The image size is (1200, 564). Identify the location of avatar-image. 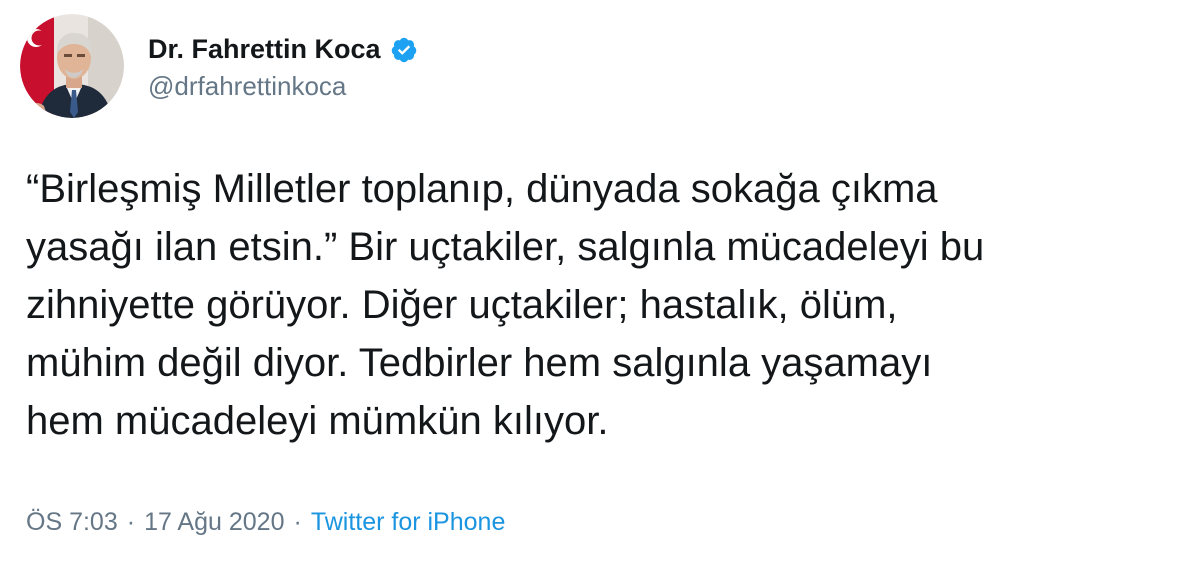
(72, 66).